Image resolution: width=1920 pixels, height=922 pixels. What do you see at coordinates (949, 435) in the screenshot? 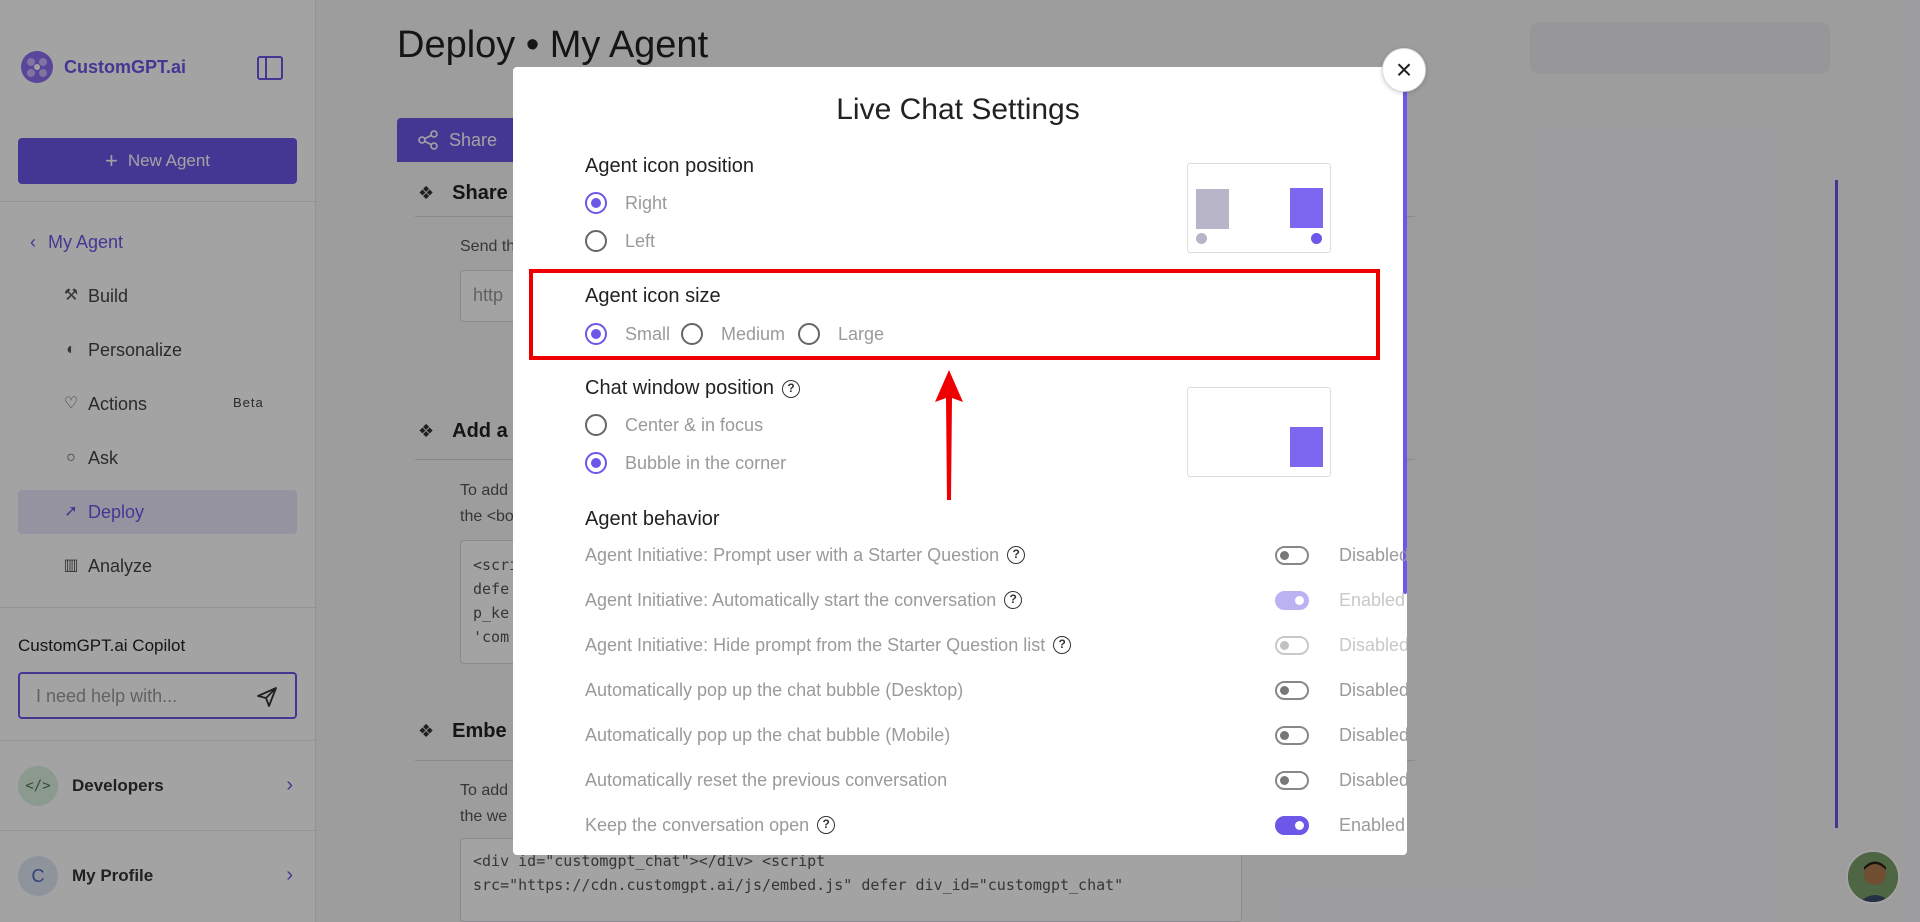
I see `annotation-arrow-icon` at bounding box center [949, 435].